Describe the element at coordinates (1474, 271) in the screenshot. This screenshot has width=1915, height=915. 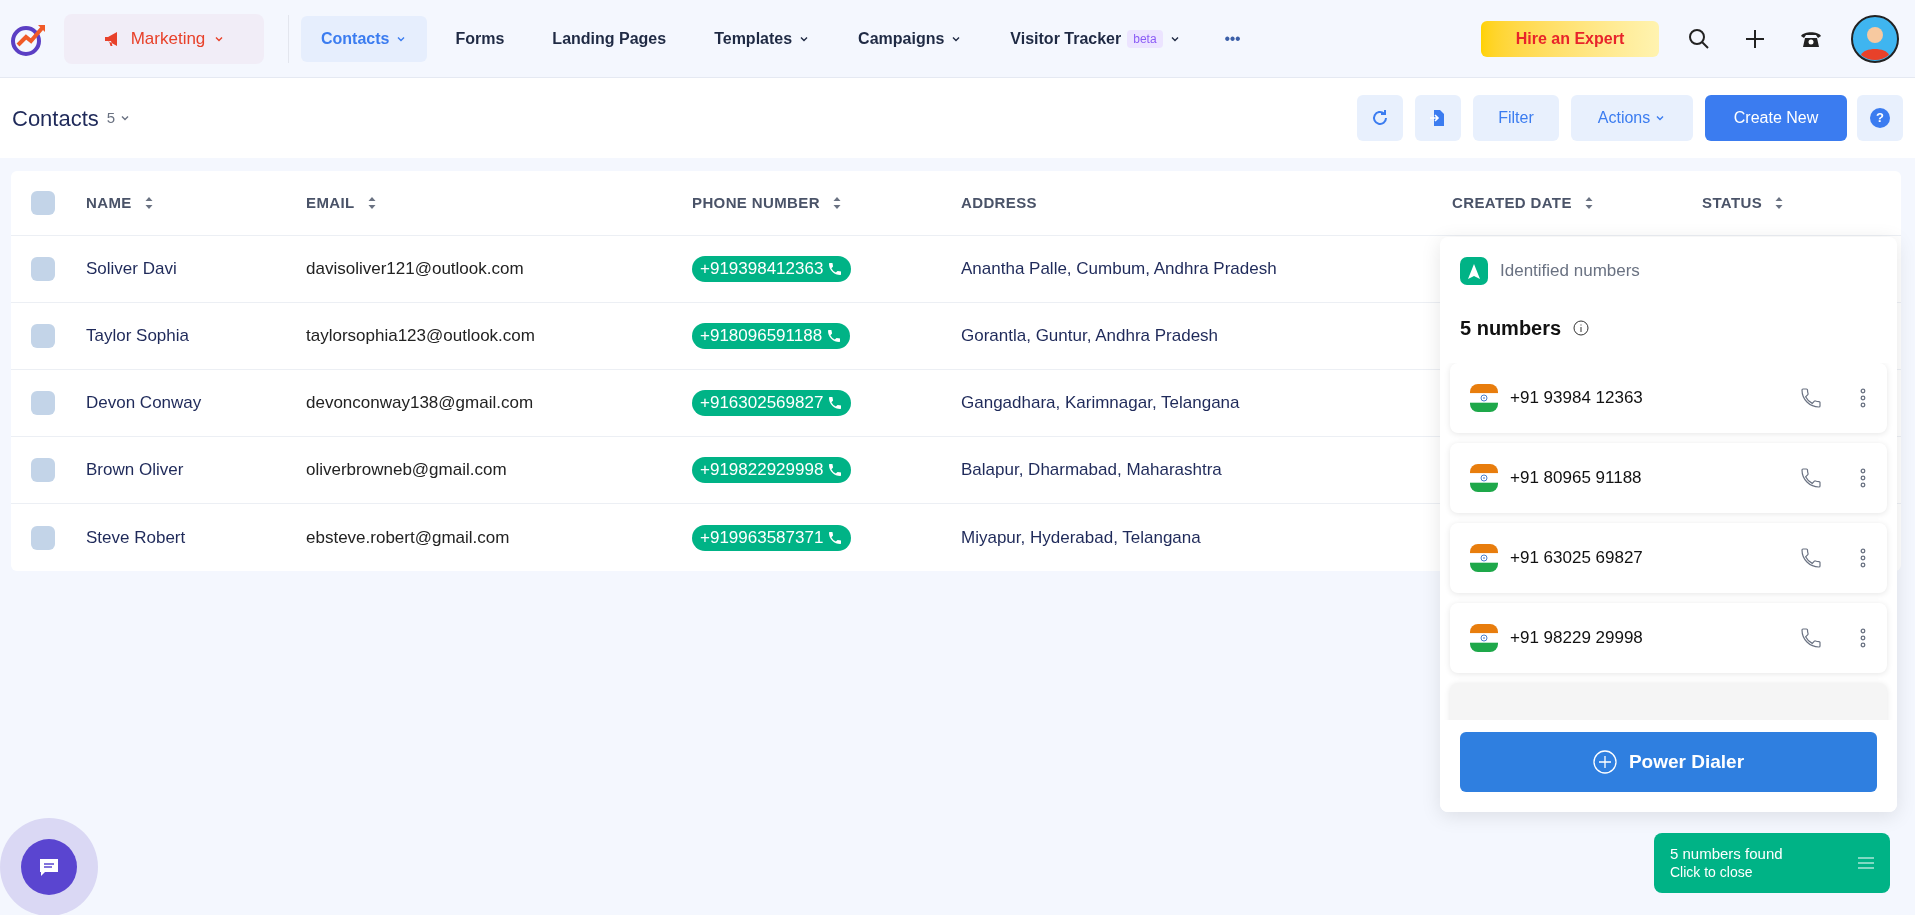
I see `app-logo-icon` at that location.